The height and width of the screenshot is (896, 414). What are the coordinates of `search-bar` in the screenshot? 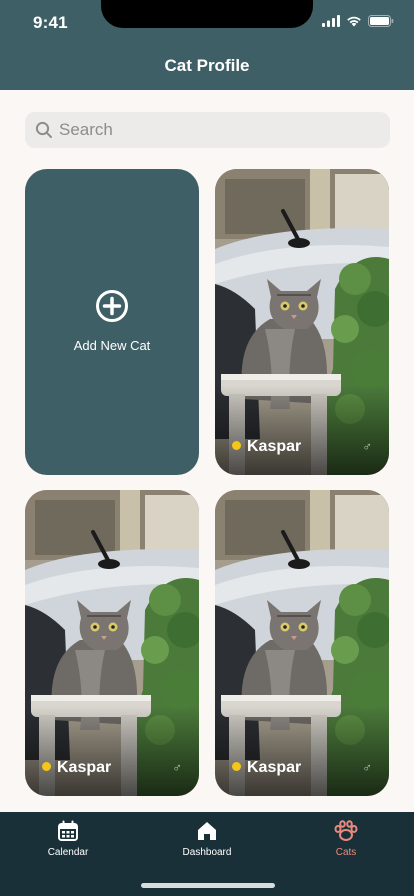 It's located at (207, 130).